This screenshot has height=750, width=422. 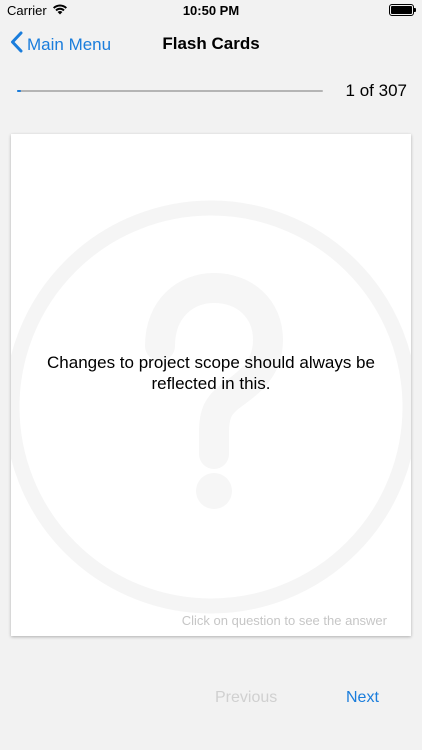 I want to click on card-hint: Click on question to see the answer, so click(x=284, y=620).